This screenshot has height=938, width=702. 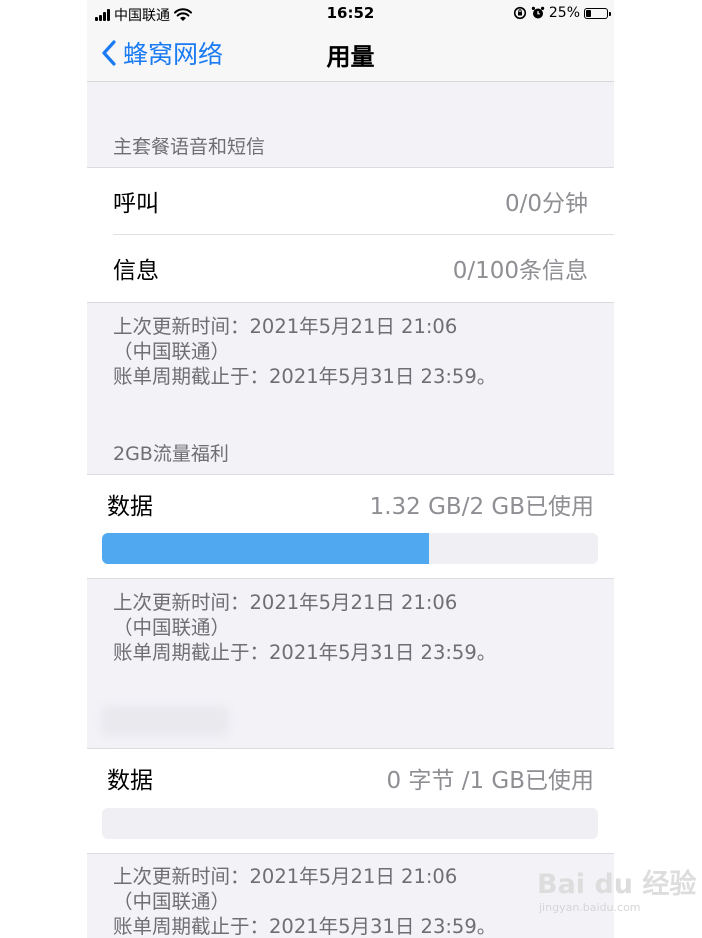 What do you see at coordinates (490, 781) in the screenshot?
I see `data-usage-value: 0 字节 /1 GB已使用` at bounding box center [490, 781].